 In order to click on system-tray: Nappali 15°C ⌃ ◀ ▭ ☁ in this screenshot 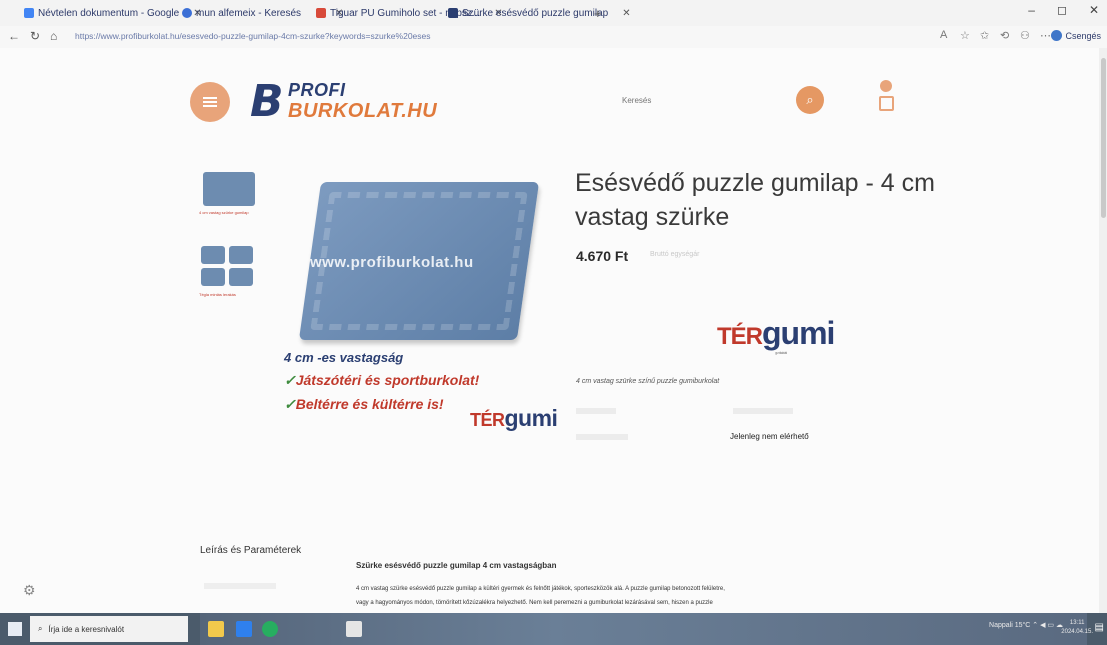, I will do `click(1026, 625)`.